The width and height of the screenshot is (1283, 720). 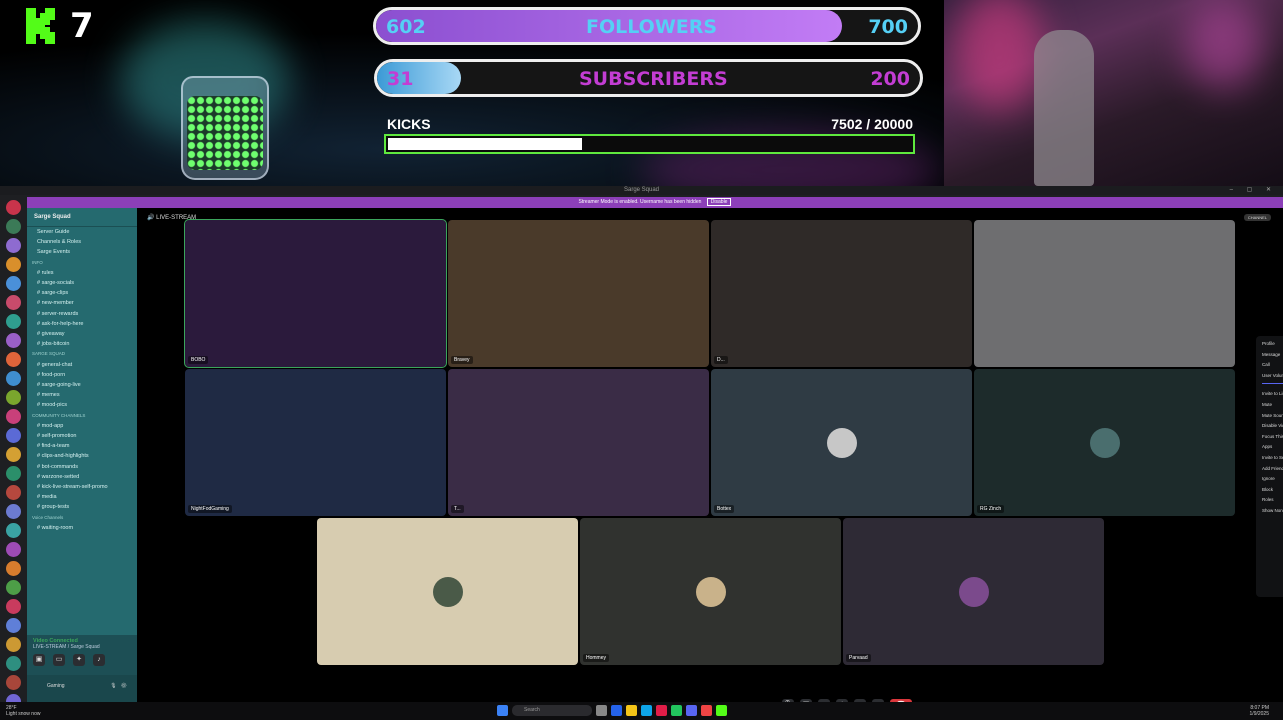 I want to click on user-volume-slider, so click(x=1272, y=384).